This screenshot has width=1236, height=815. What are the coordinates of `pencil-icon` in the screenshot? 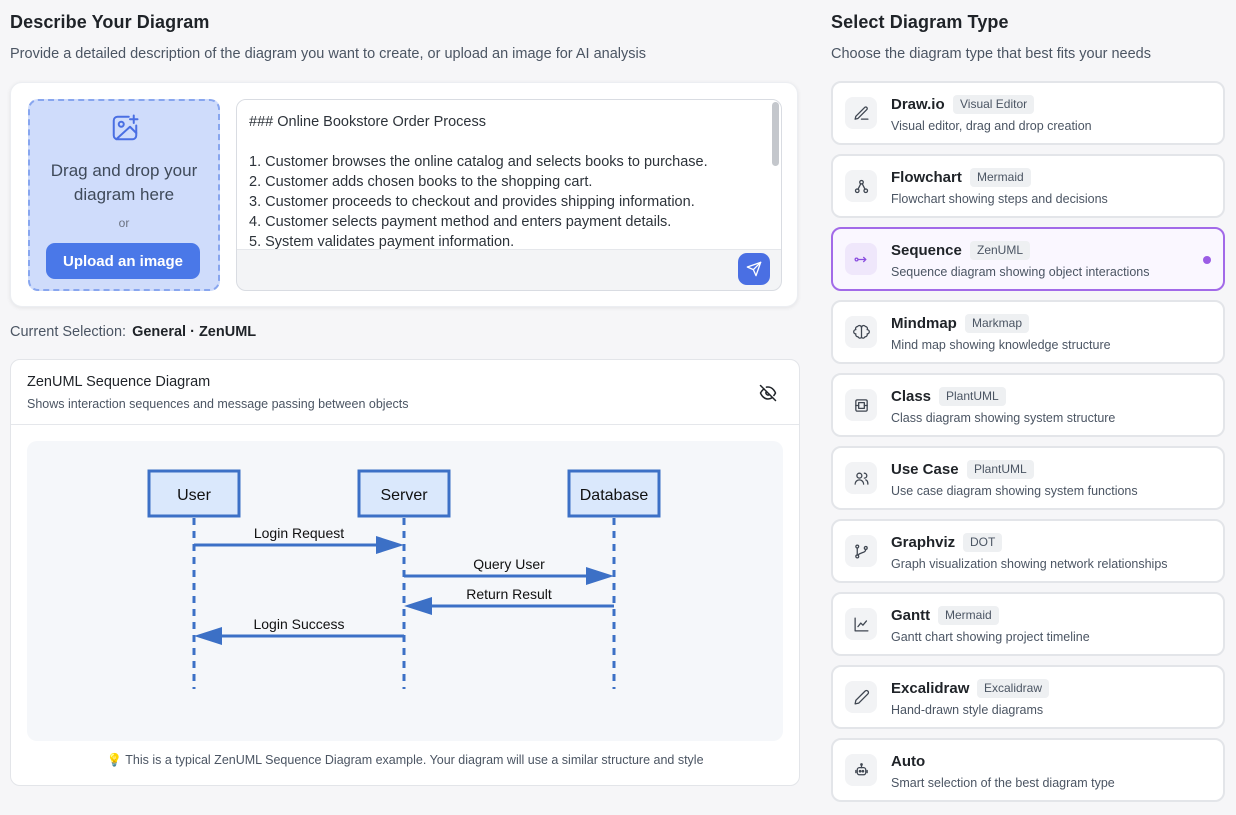 It's located at (861, 697).